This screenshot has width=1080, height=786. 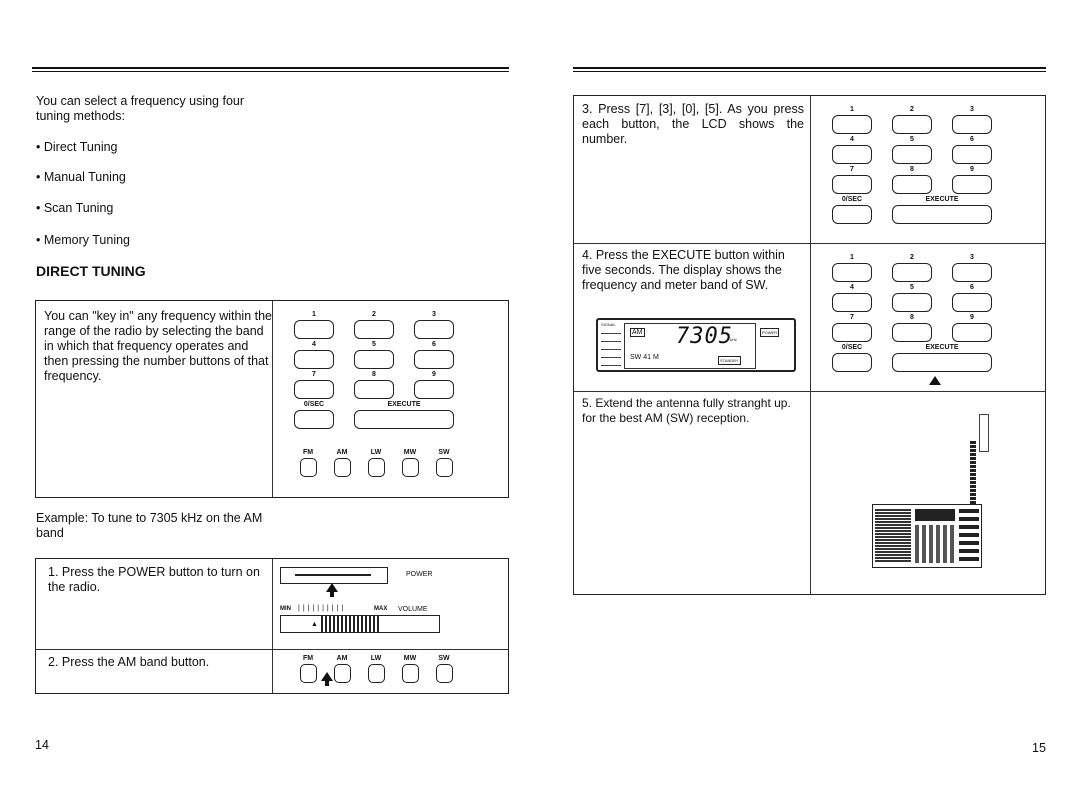 I want to click on lcd-display: SIGNAL AM 7305 kHz SW 41 M STANDBY POWER, so click(x=696, y=345).